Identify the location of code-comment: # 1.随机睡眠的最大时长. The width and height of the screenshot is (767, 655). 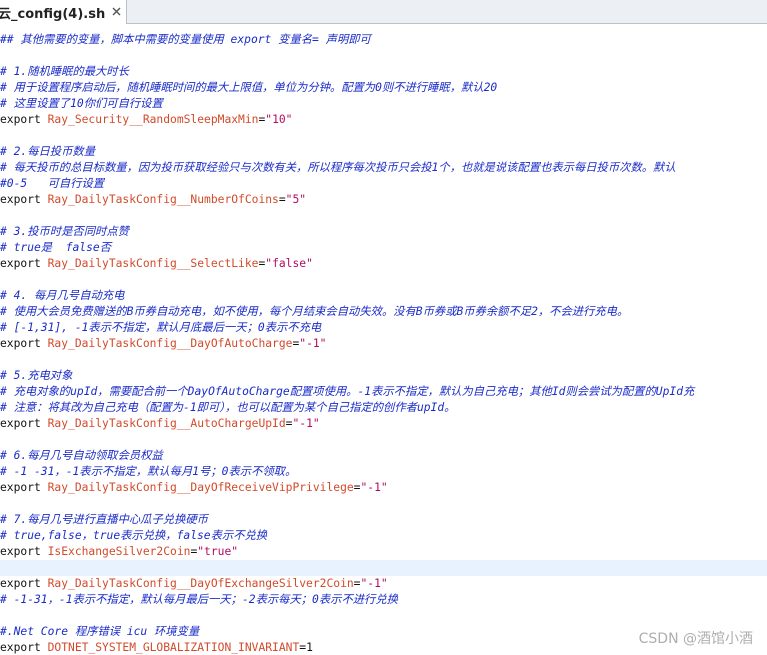
(64, 71).